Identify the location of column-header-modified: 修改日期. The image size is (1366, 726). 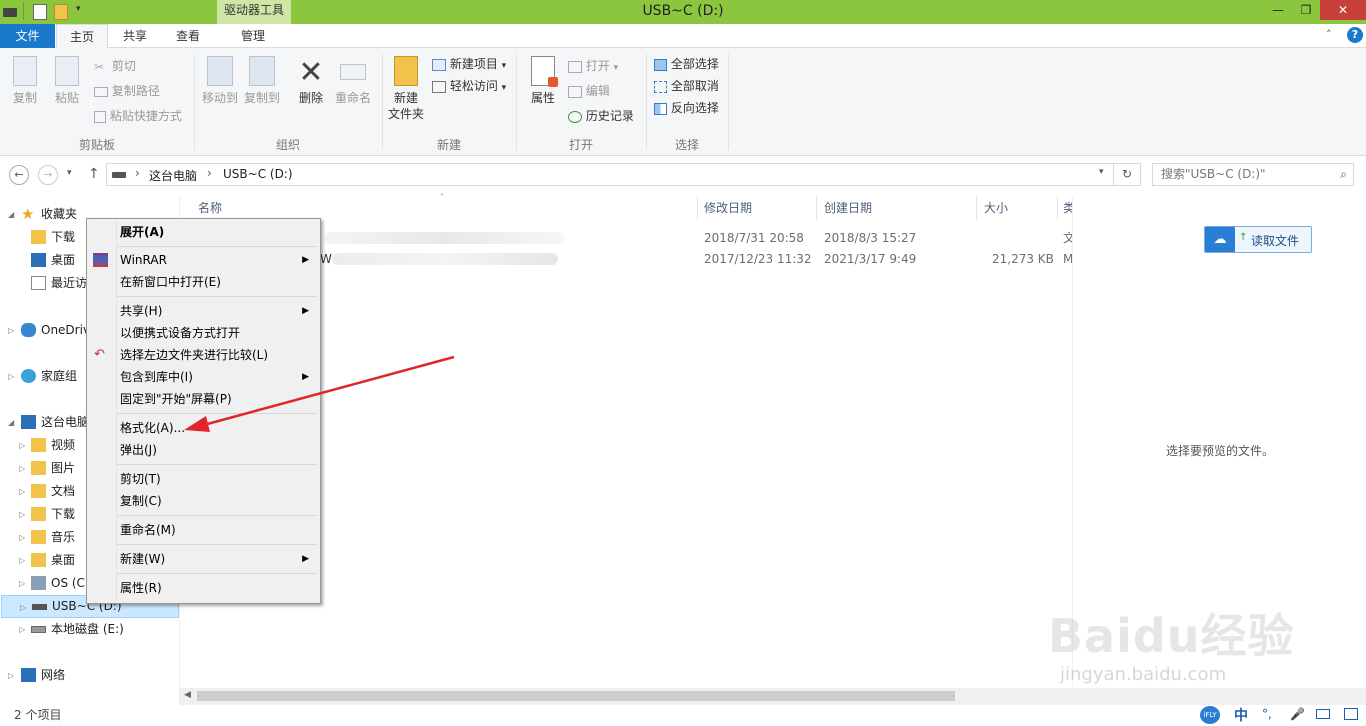
(728, 208).